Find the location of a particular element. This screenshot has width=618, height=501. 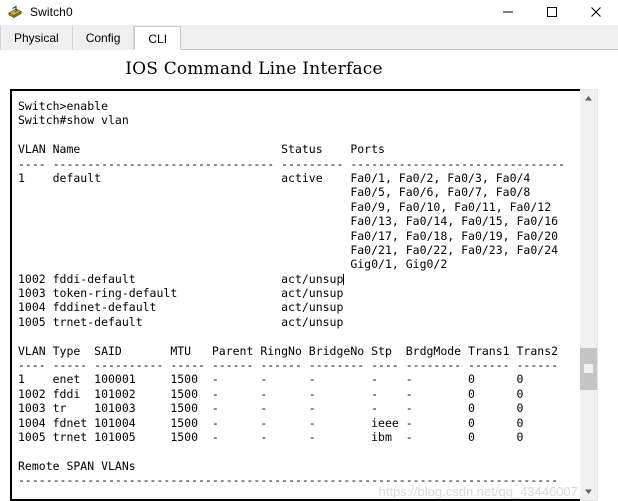

tab-config: Config is located at coordinates (103, 38).